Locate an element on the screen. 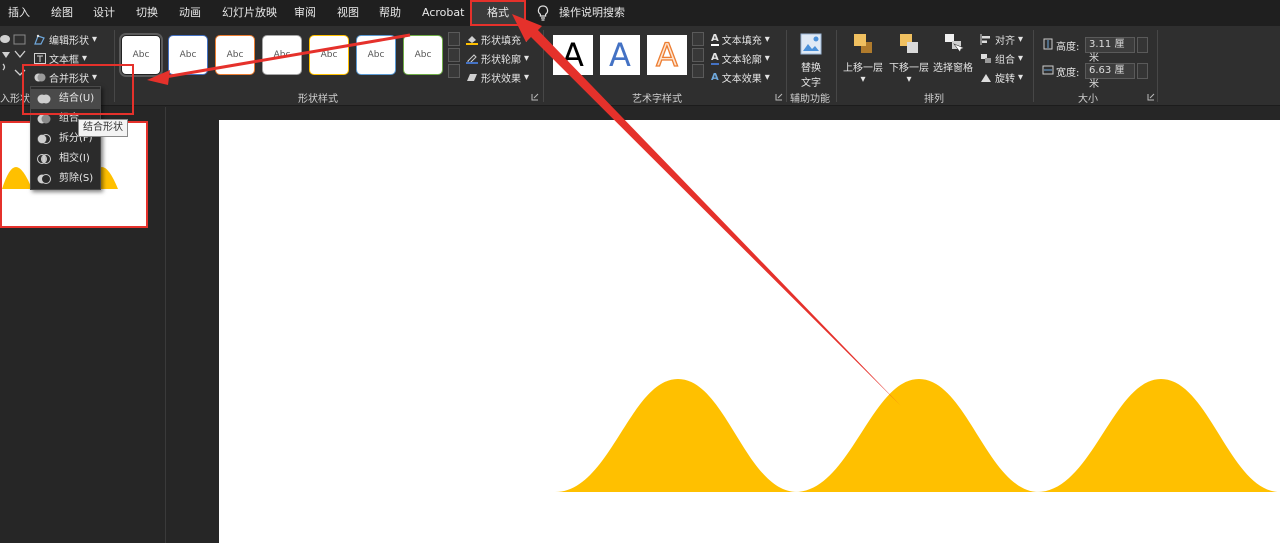 The image size is (1280, 543). height-input: 3.11 厘米 is located at coordinates (1110, 50).